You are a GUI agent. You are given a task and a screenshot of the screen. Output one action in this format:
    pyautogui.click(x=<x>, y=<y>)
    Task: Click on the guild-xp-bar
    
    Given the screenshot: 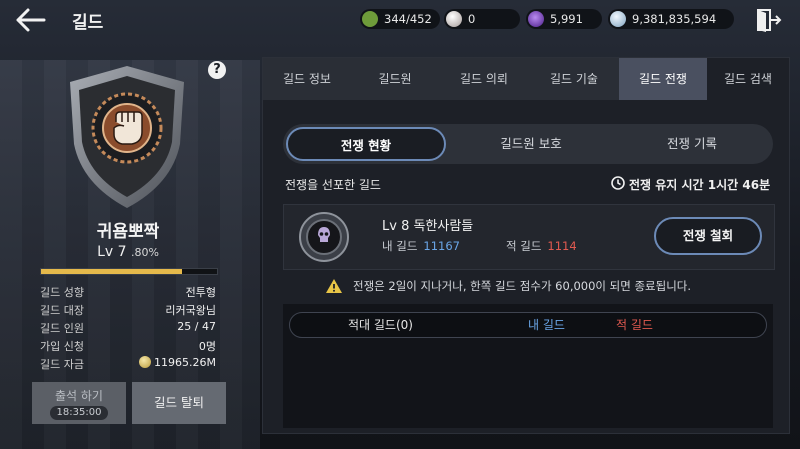 What is the action you would take?
    pyautogui.click(x=129, y=271)
    